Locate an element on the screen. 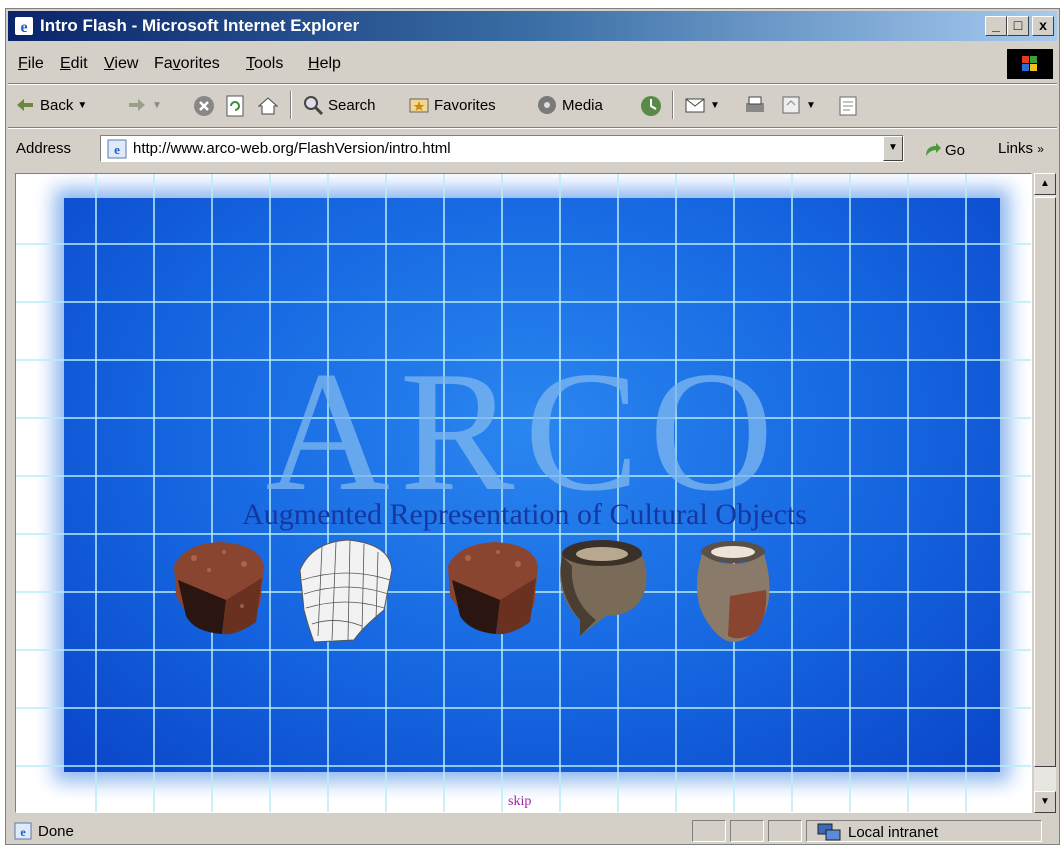 Image resolution: width=1063 pixels, height=847 pixels. edit-button: ▼ is located at coordinates (798, 105).